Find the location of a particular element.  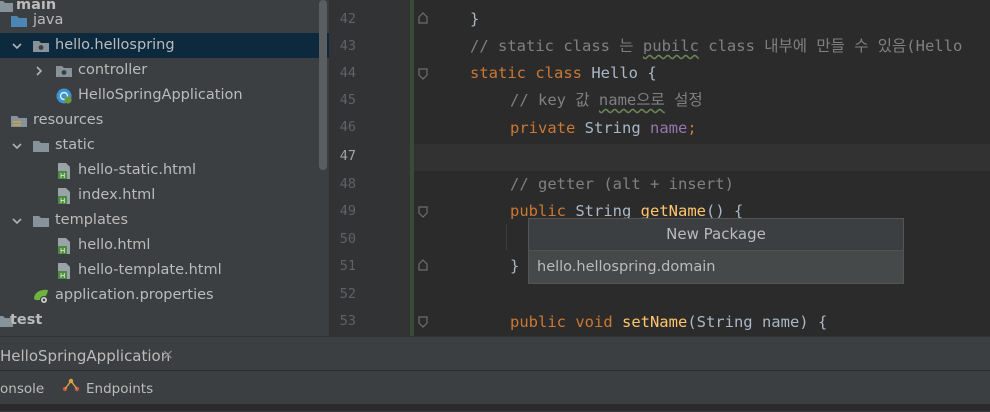

line-number: 45 is located at coordinates (347, 100).